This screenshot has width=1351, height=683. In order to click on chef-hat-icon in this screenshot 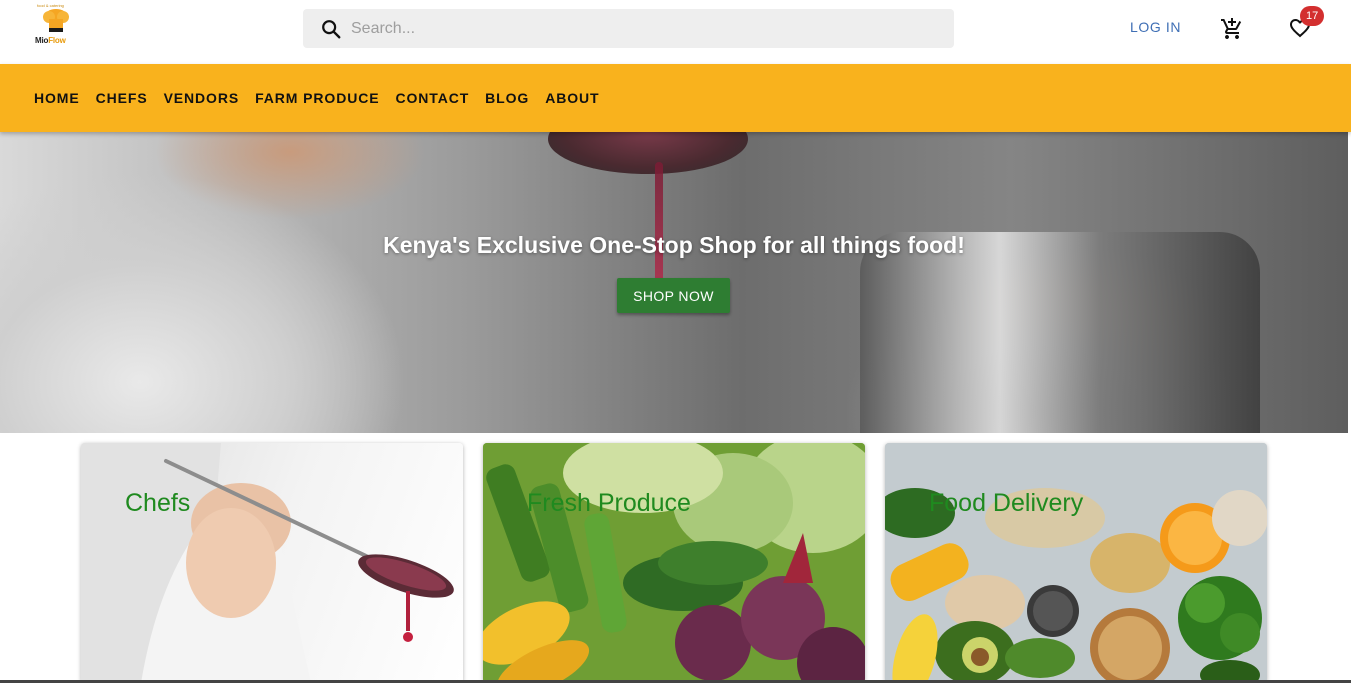, I will do `click(56, 20)`.